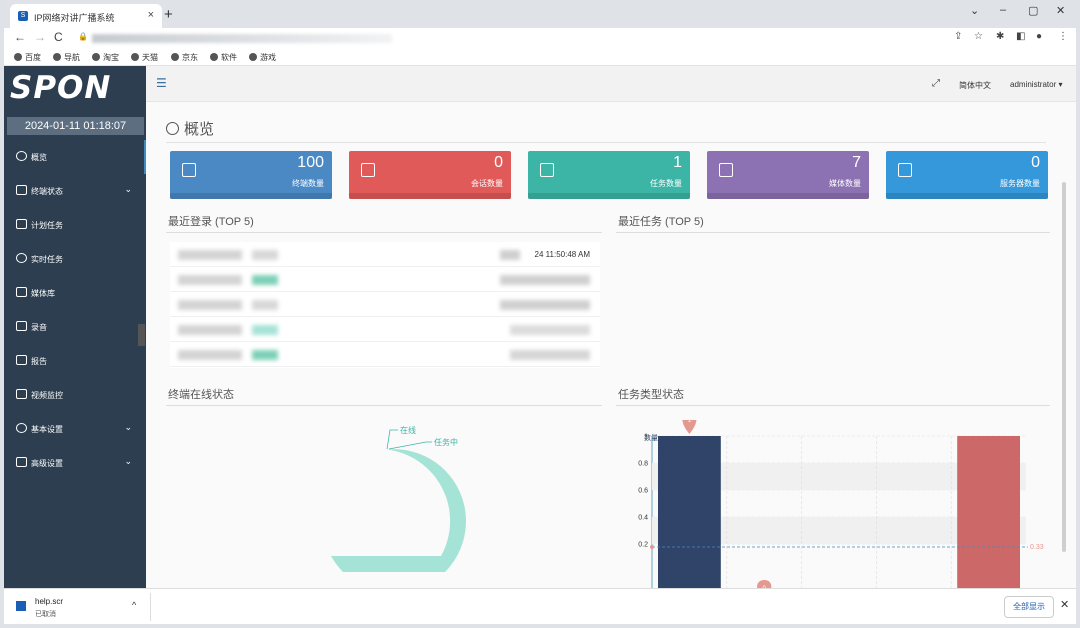  Describe the element at coordinates (168, 14) in the screenshot. I see `new-tab-button: +` at that location.